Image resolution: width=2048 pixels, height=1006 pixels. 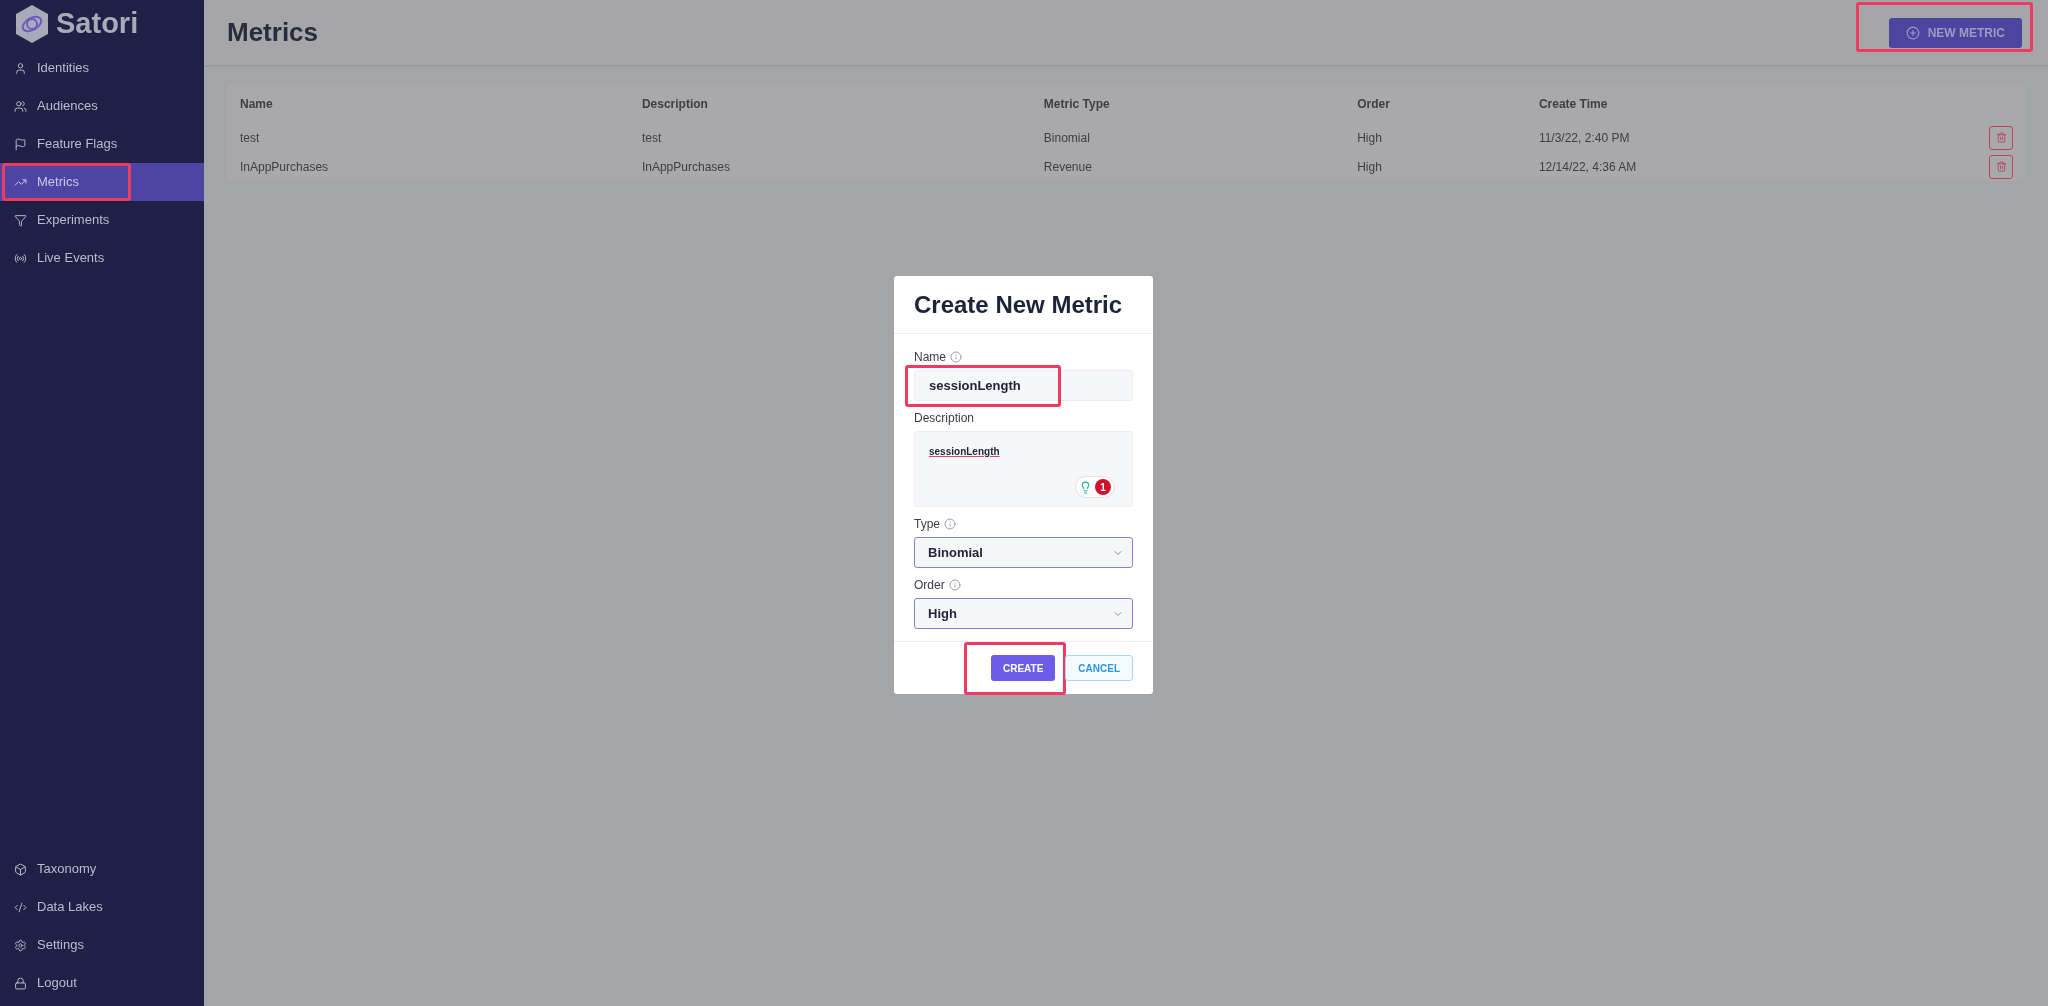 I want to click on dialog-title: Create New Metric, so click(x=1018, y=304).